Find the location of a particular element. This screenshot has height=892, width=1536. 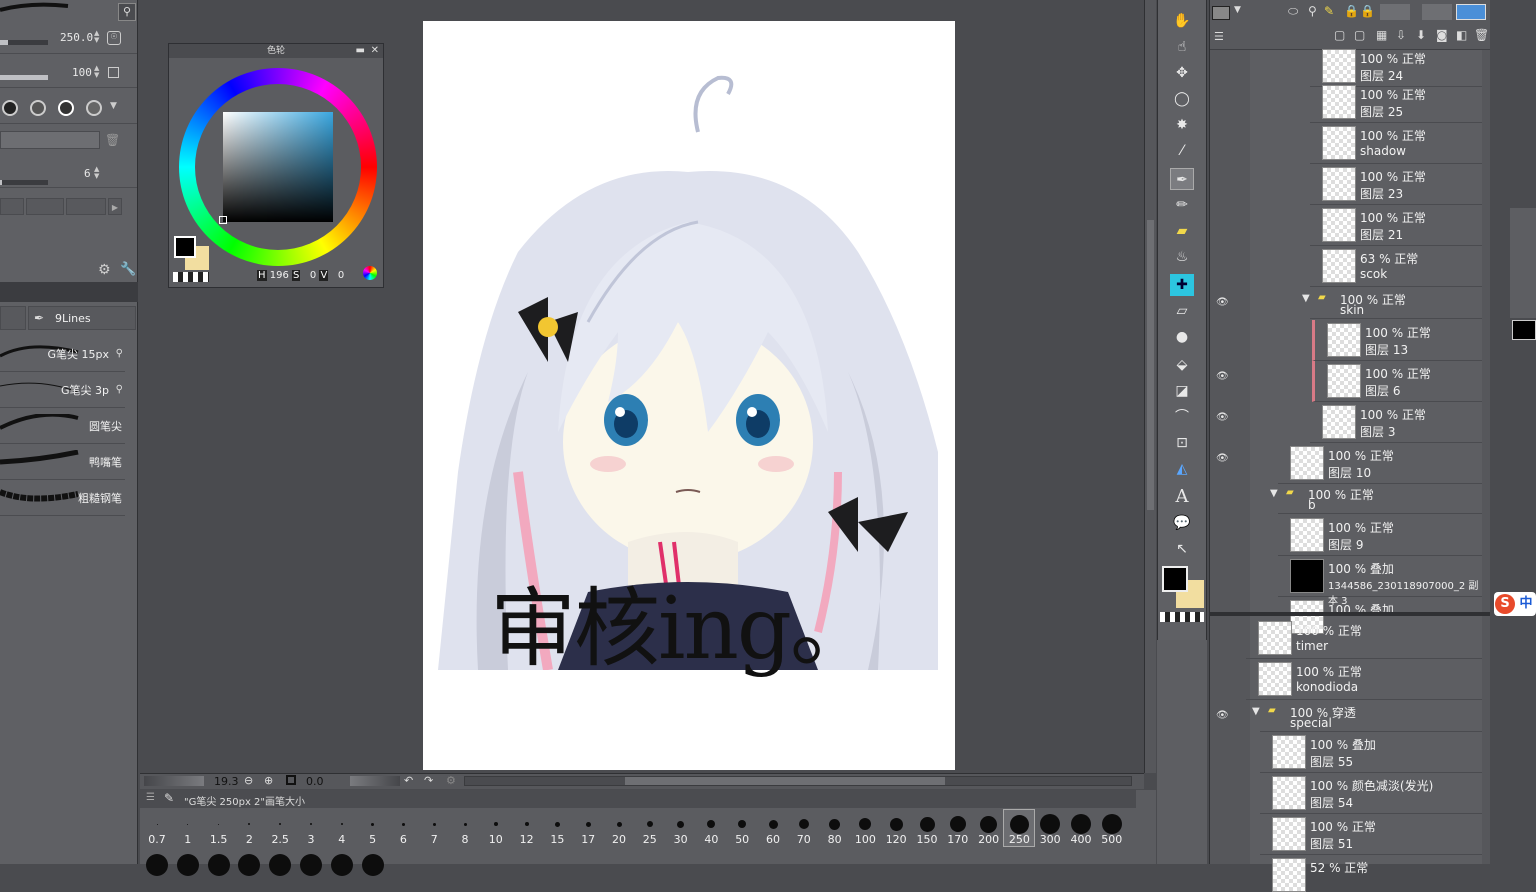

gradient-icon: ◪ is located at coordinates (1182, 391).